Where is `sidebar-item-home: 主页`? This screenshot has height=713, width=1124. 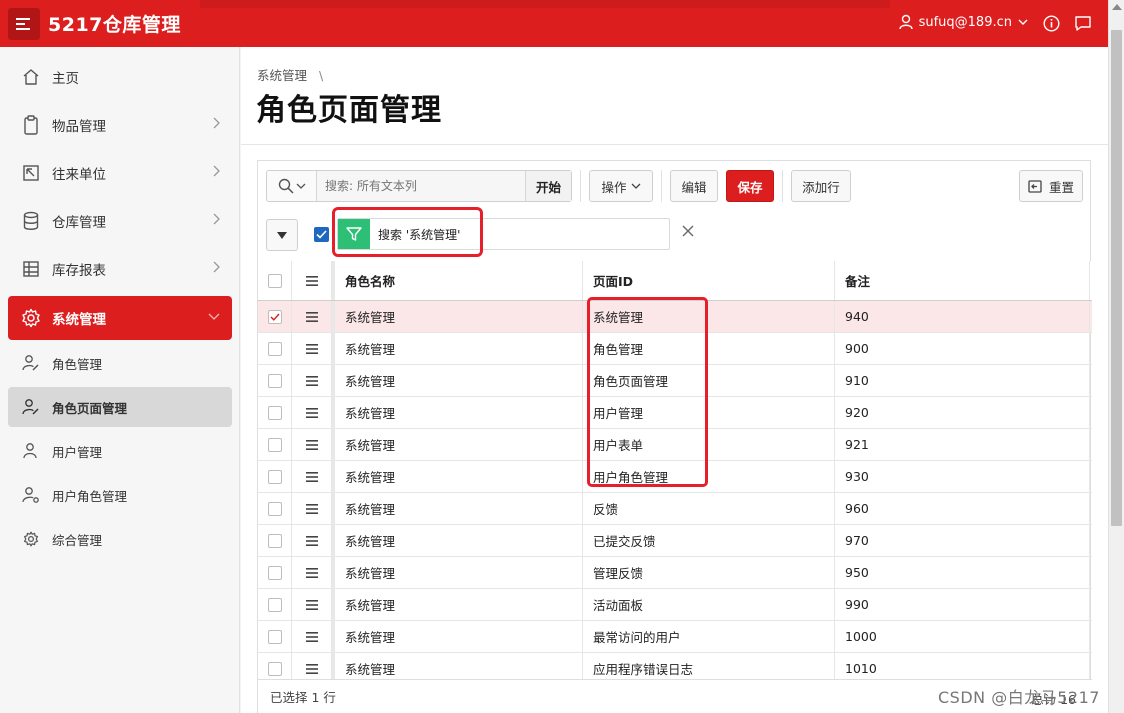
sidebar-item-home: 主页 is located at coordinates (120, 77).